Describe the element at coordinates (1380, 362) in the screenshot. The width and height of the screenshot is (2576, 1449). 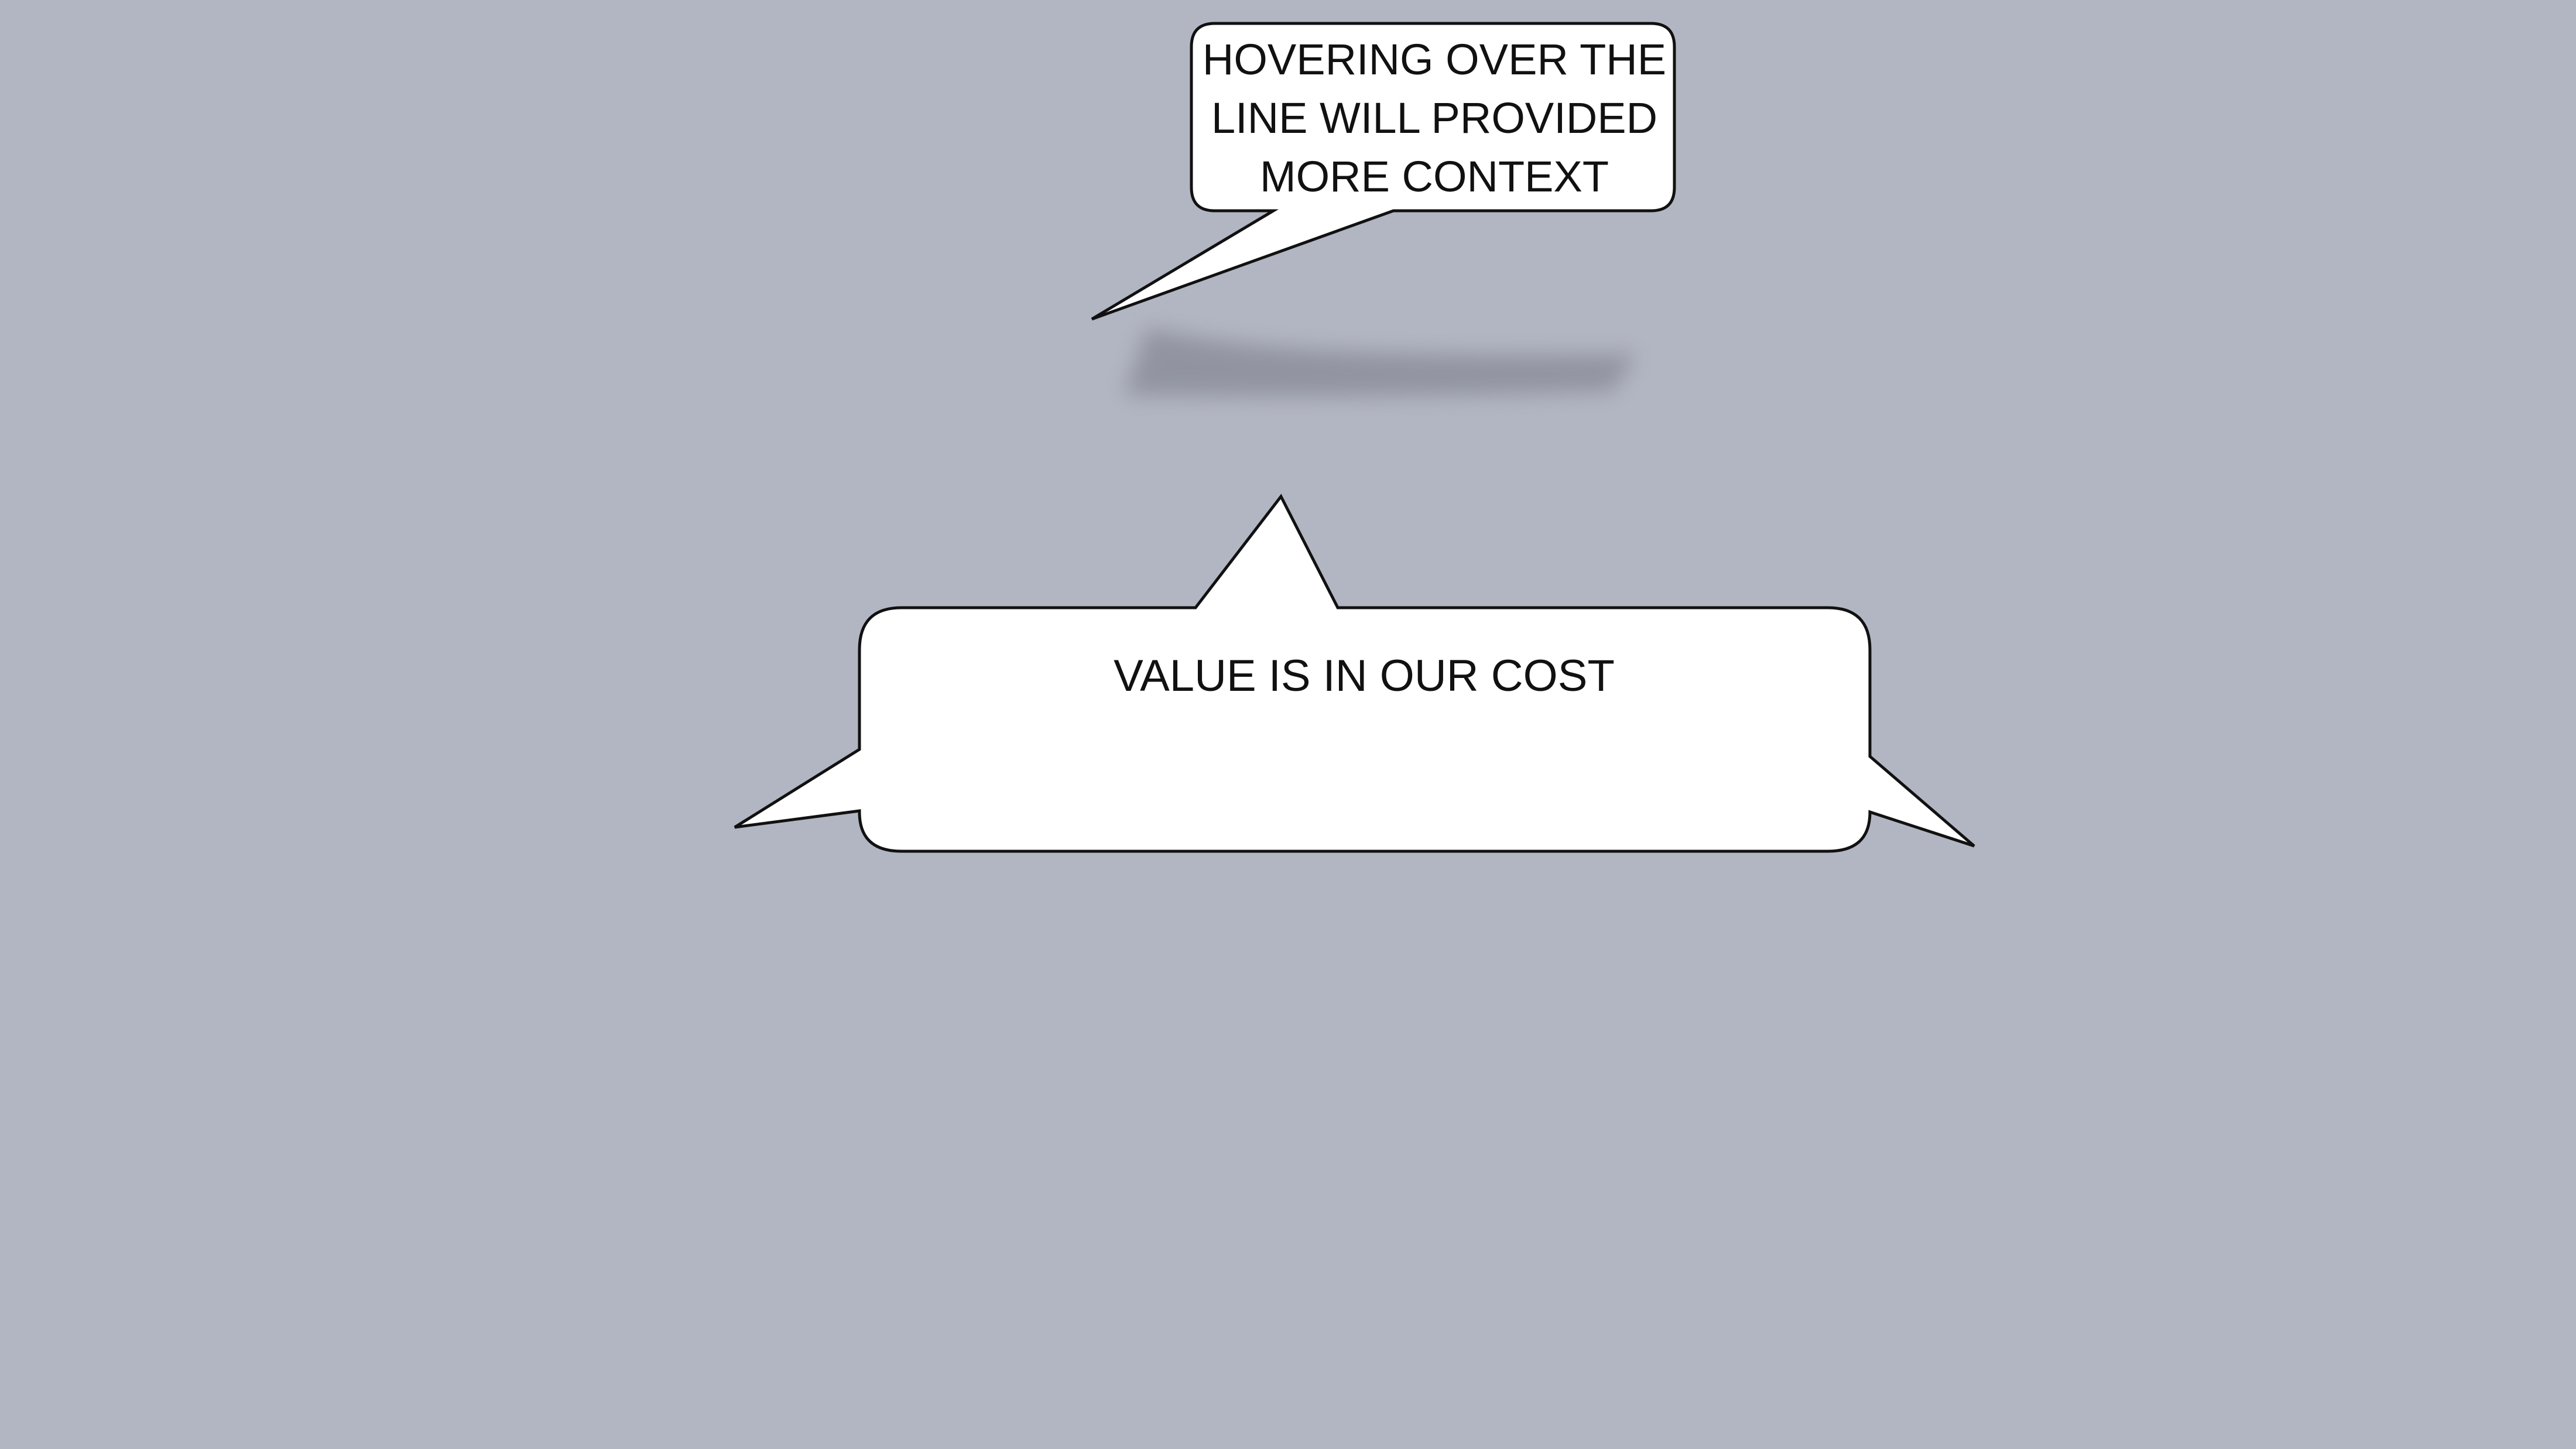
I see `hover-line-shadow` at that location.